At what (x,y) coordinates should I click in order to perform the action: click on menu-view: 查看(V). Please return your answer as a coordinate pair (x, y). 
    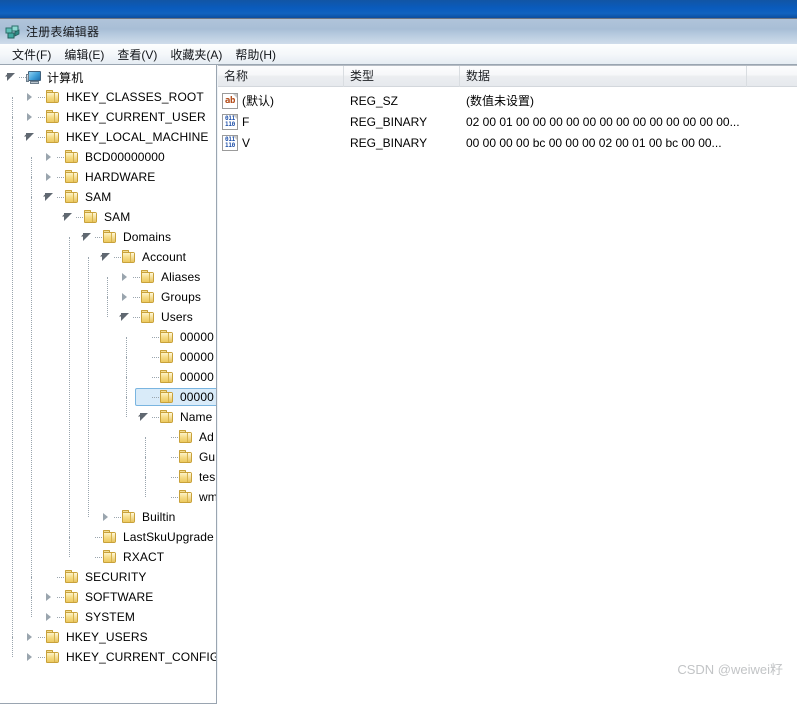
    Looking at the image, I should click on (137, 54).